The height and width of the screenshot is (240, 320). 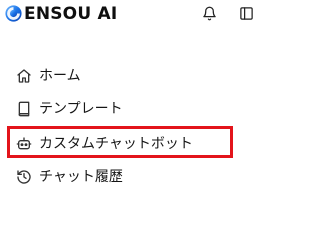 I want to click on nav-item-template: テンプレート, so click(x=103, y=109).